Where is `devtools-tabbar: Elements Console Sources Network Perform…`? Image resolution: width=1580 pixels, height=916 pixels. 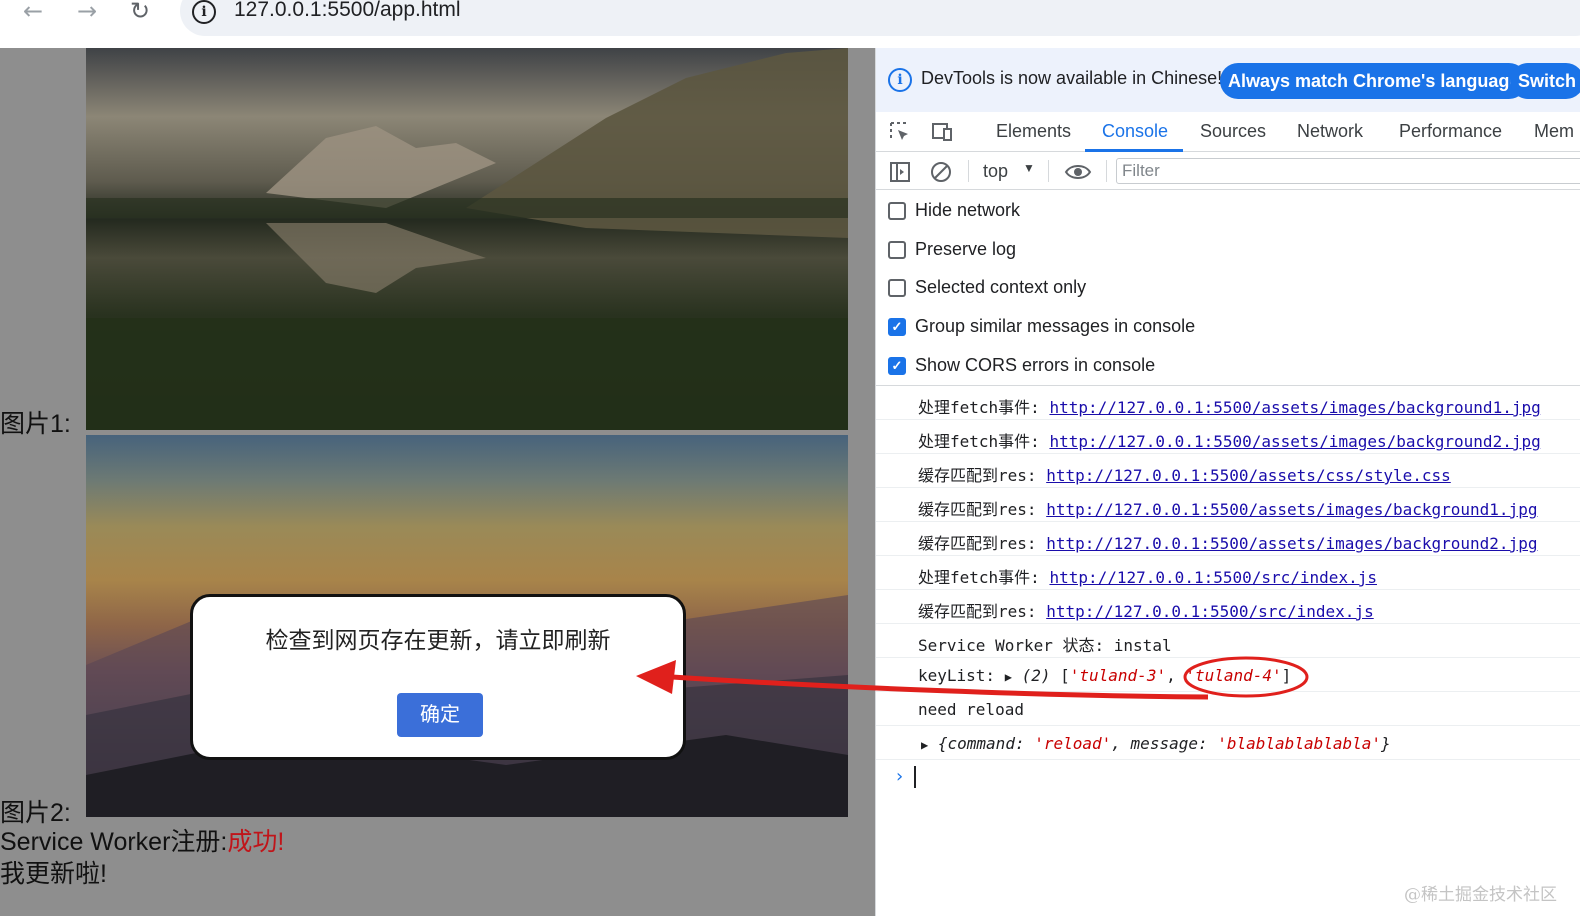
devtools-tabbar: Elements Console Sources Network Perform… is located at coordinates (1228, 132).